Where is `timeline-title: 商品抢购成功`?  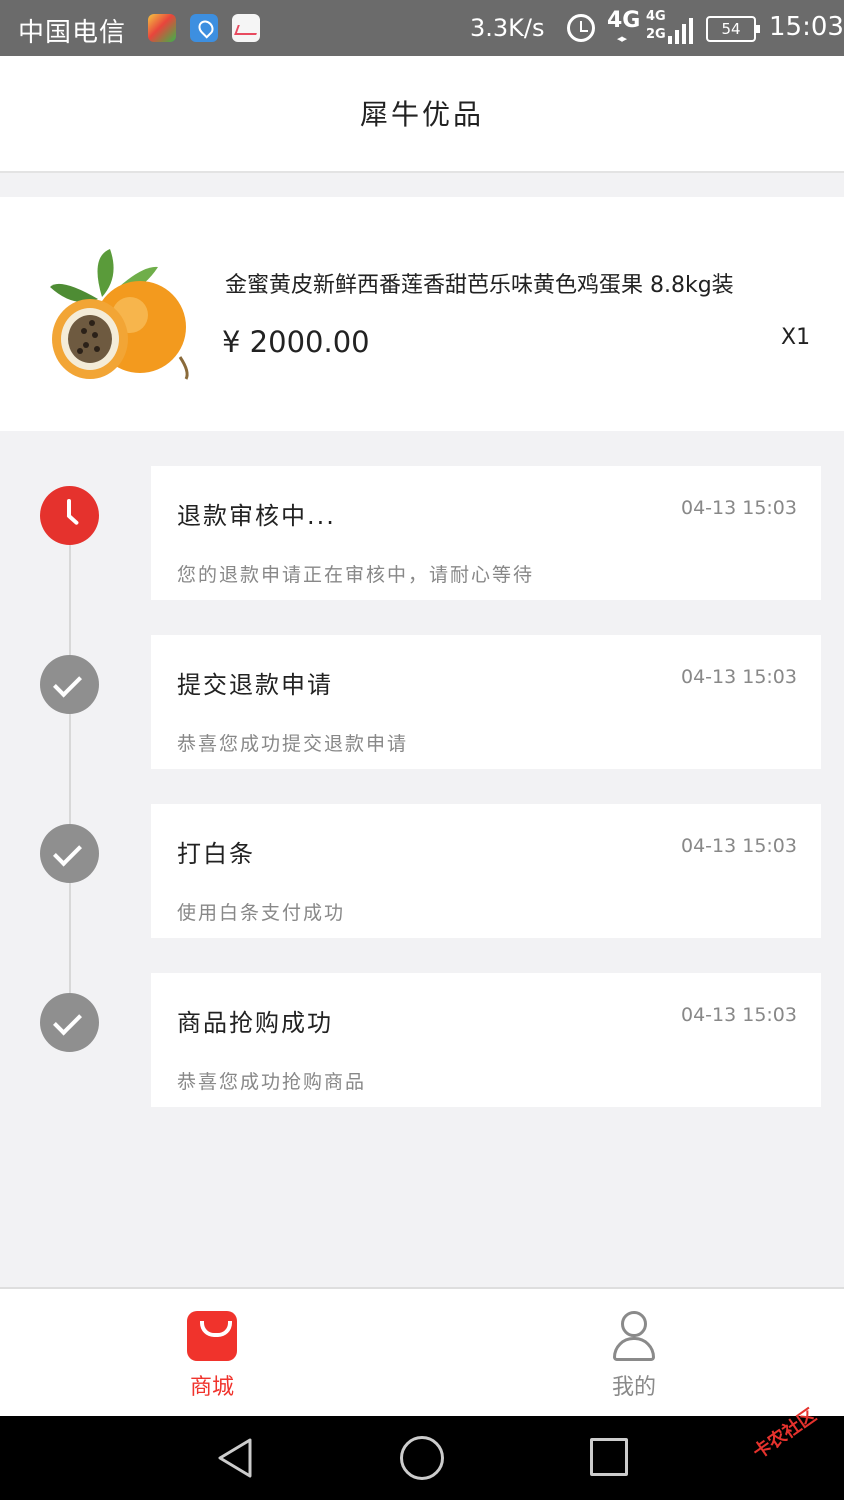 timeline-title: 商品抢购成功 is located at coordinates (255, 1023).